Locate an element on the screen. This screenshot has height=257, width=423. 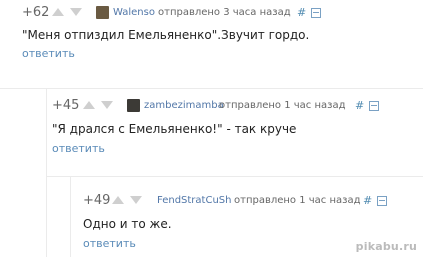
rating-count: +49 is located at coordinates (97, 200).